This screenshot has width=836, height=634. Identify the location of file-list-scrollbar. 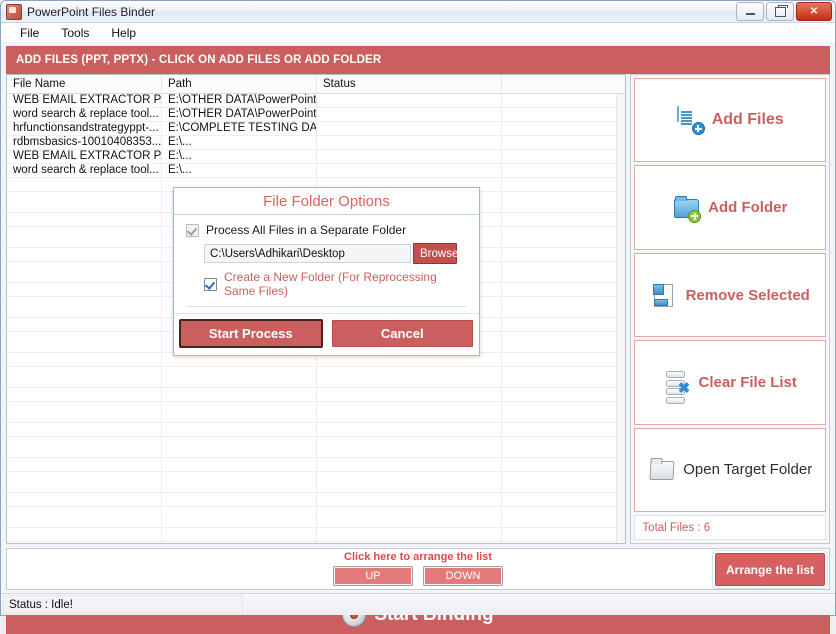
(621, 318).